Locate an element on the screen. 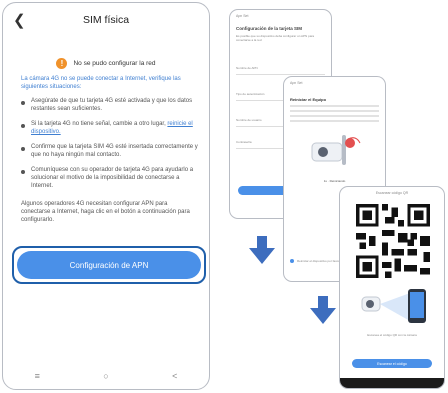 This screenshot has height=393, width=448. screen-title: Reiniciar el Equipo is located at coordinates (308, 99).